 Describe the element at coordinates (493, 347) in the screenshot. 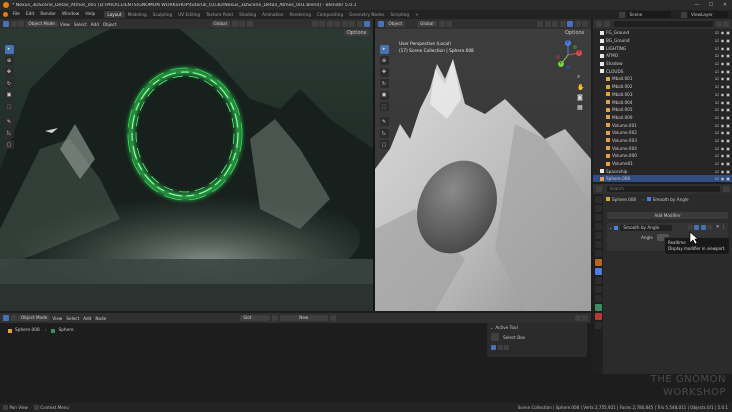

I see `mode-set-icon` at that location.